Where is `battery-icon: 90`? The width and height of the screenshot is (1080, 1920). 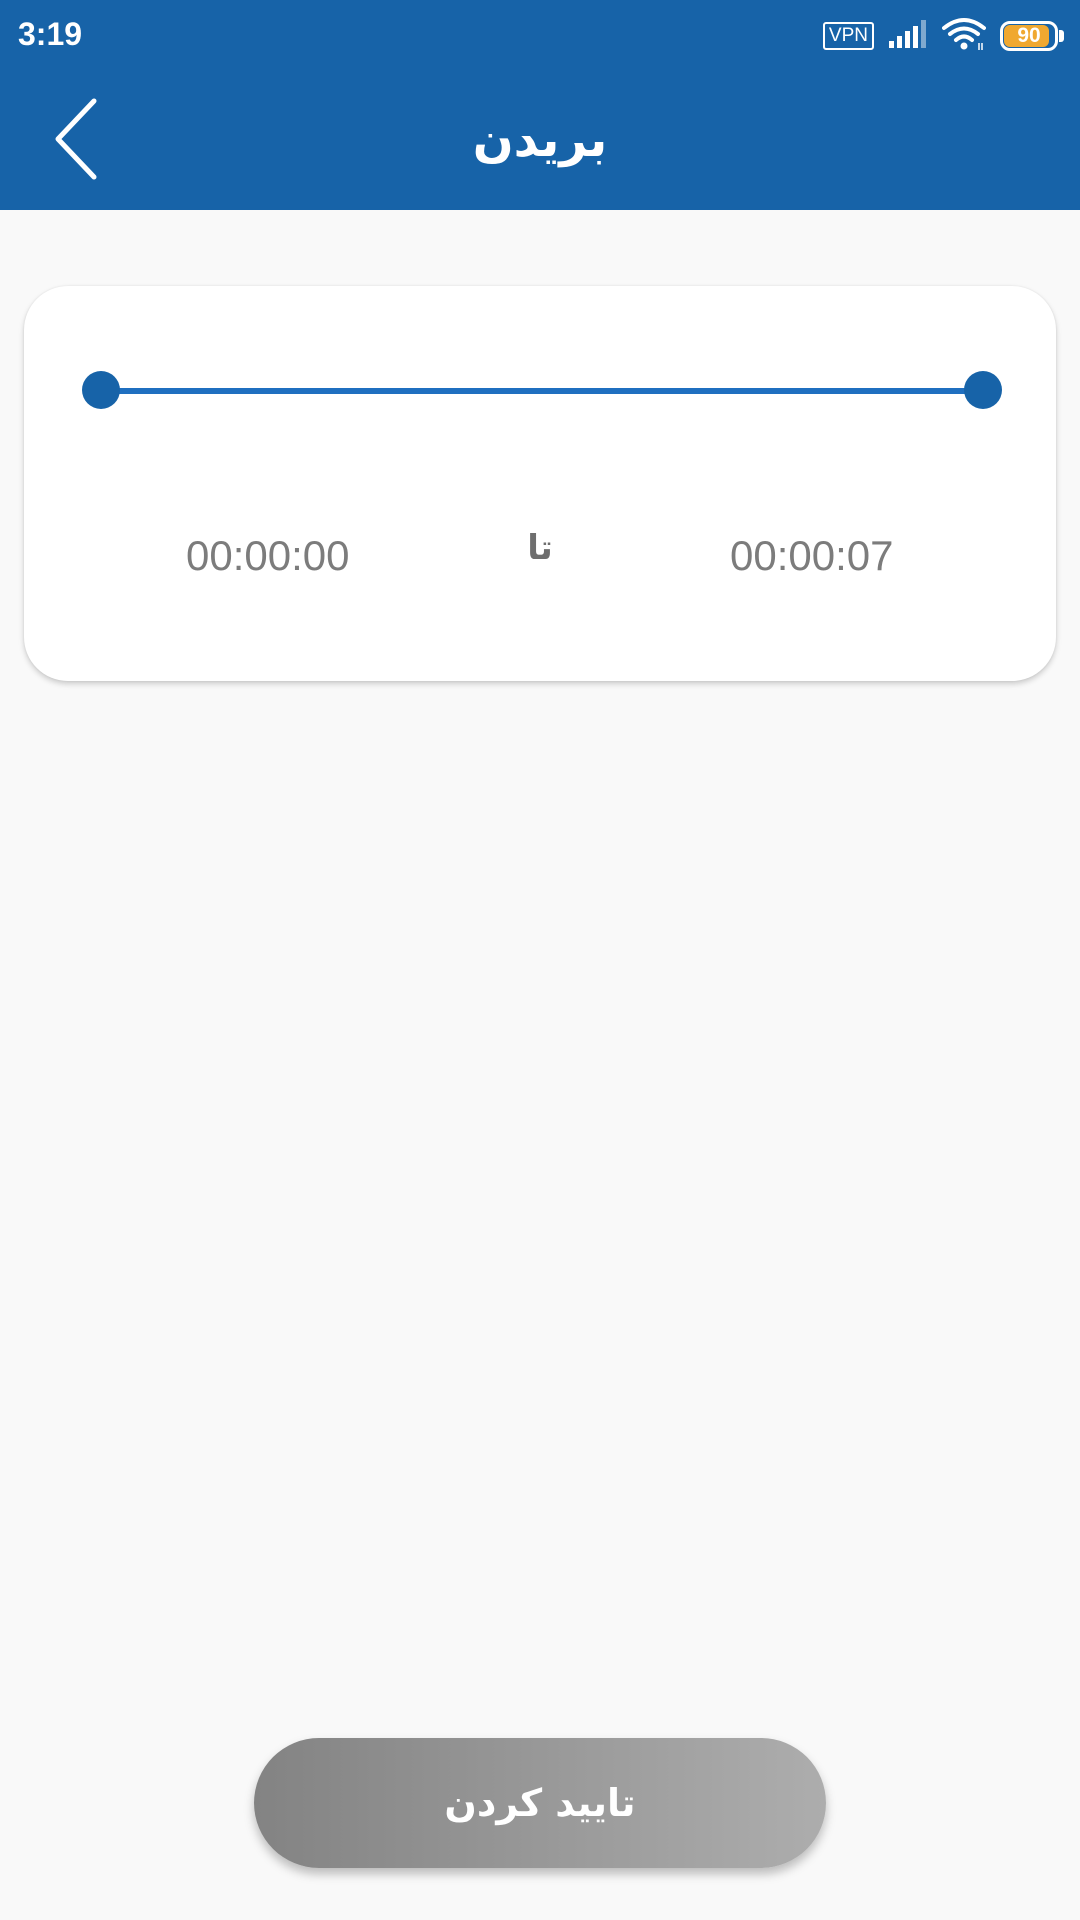
battery-icon: 90 is located at coordinates (1032, 36).